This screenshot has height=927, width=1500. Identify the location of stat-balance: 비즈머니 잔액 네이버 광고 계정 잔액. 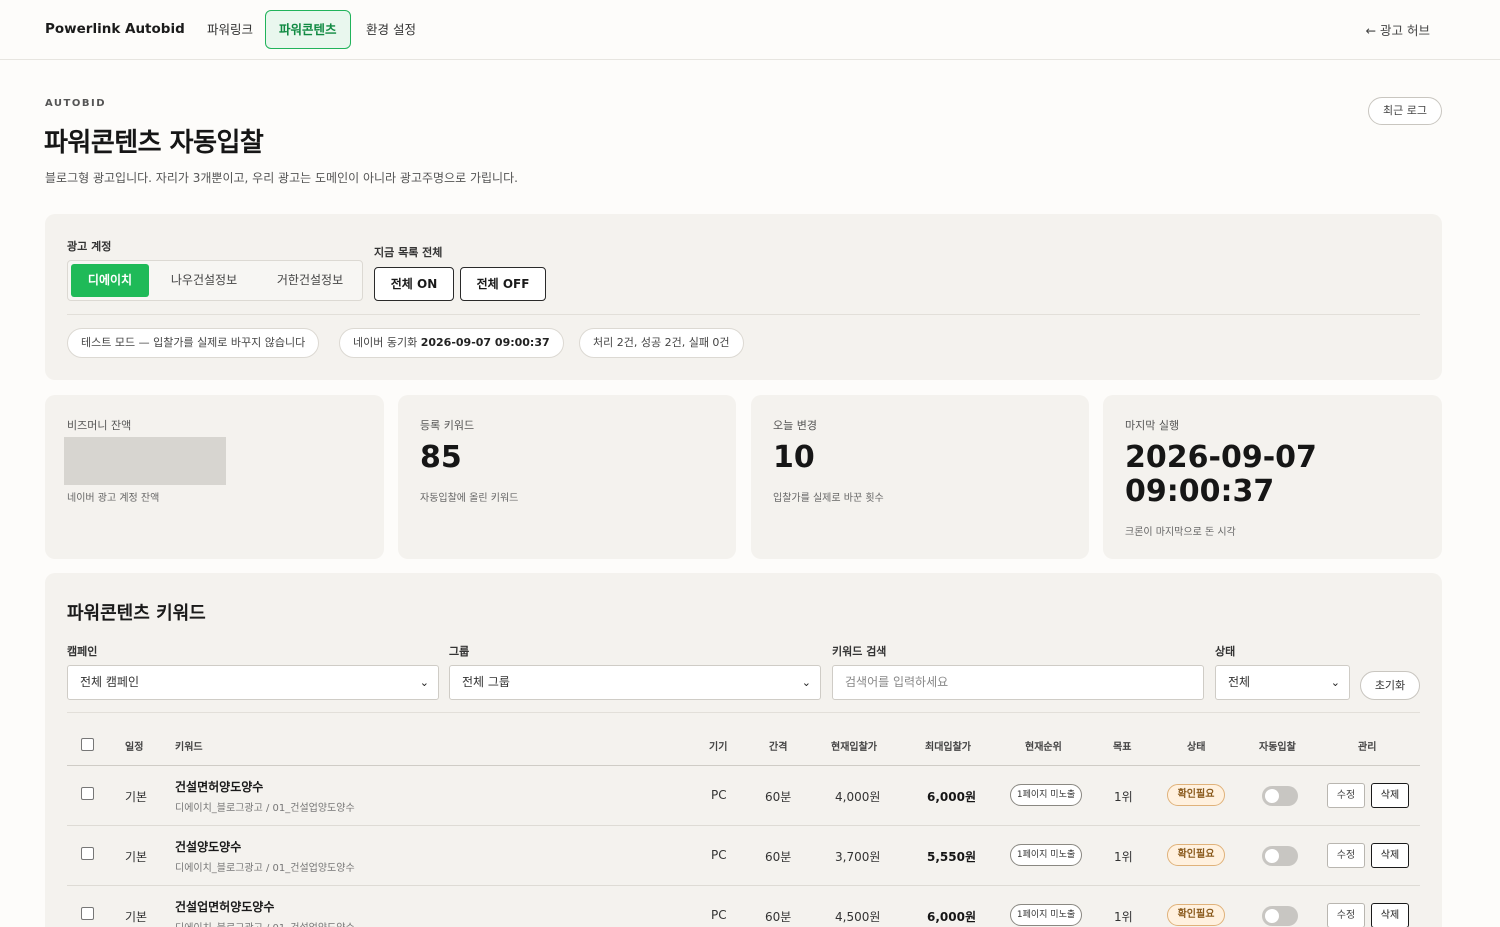
(214, 477).